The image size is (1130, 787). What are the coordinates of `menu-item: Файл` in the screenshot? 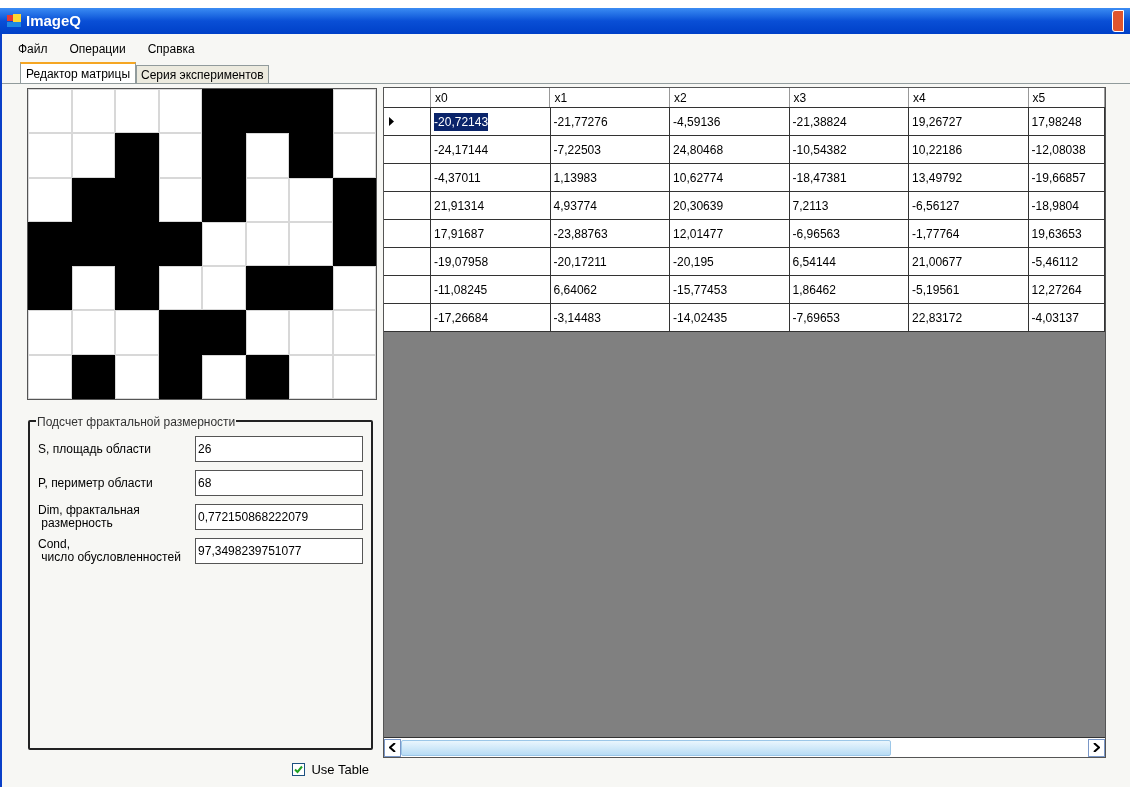 It's located at (33, 50).